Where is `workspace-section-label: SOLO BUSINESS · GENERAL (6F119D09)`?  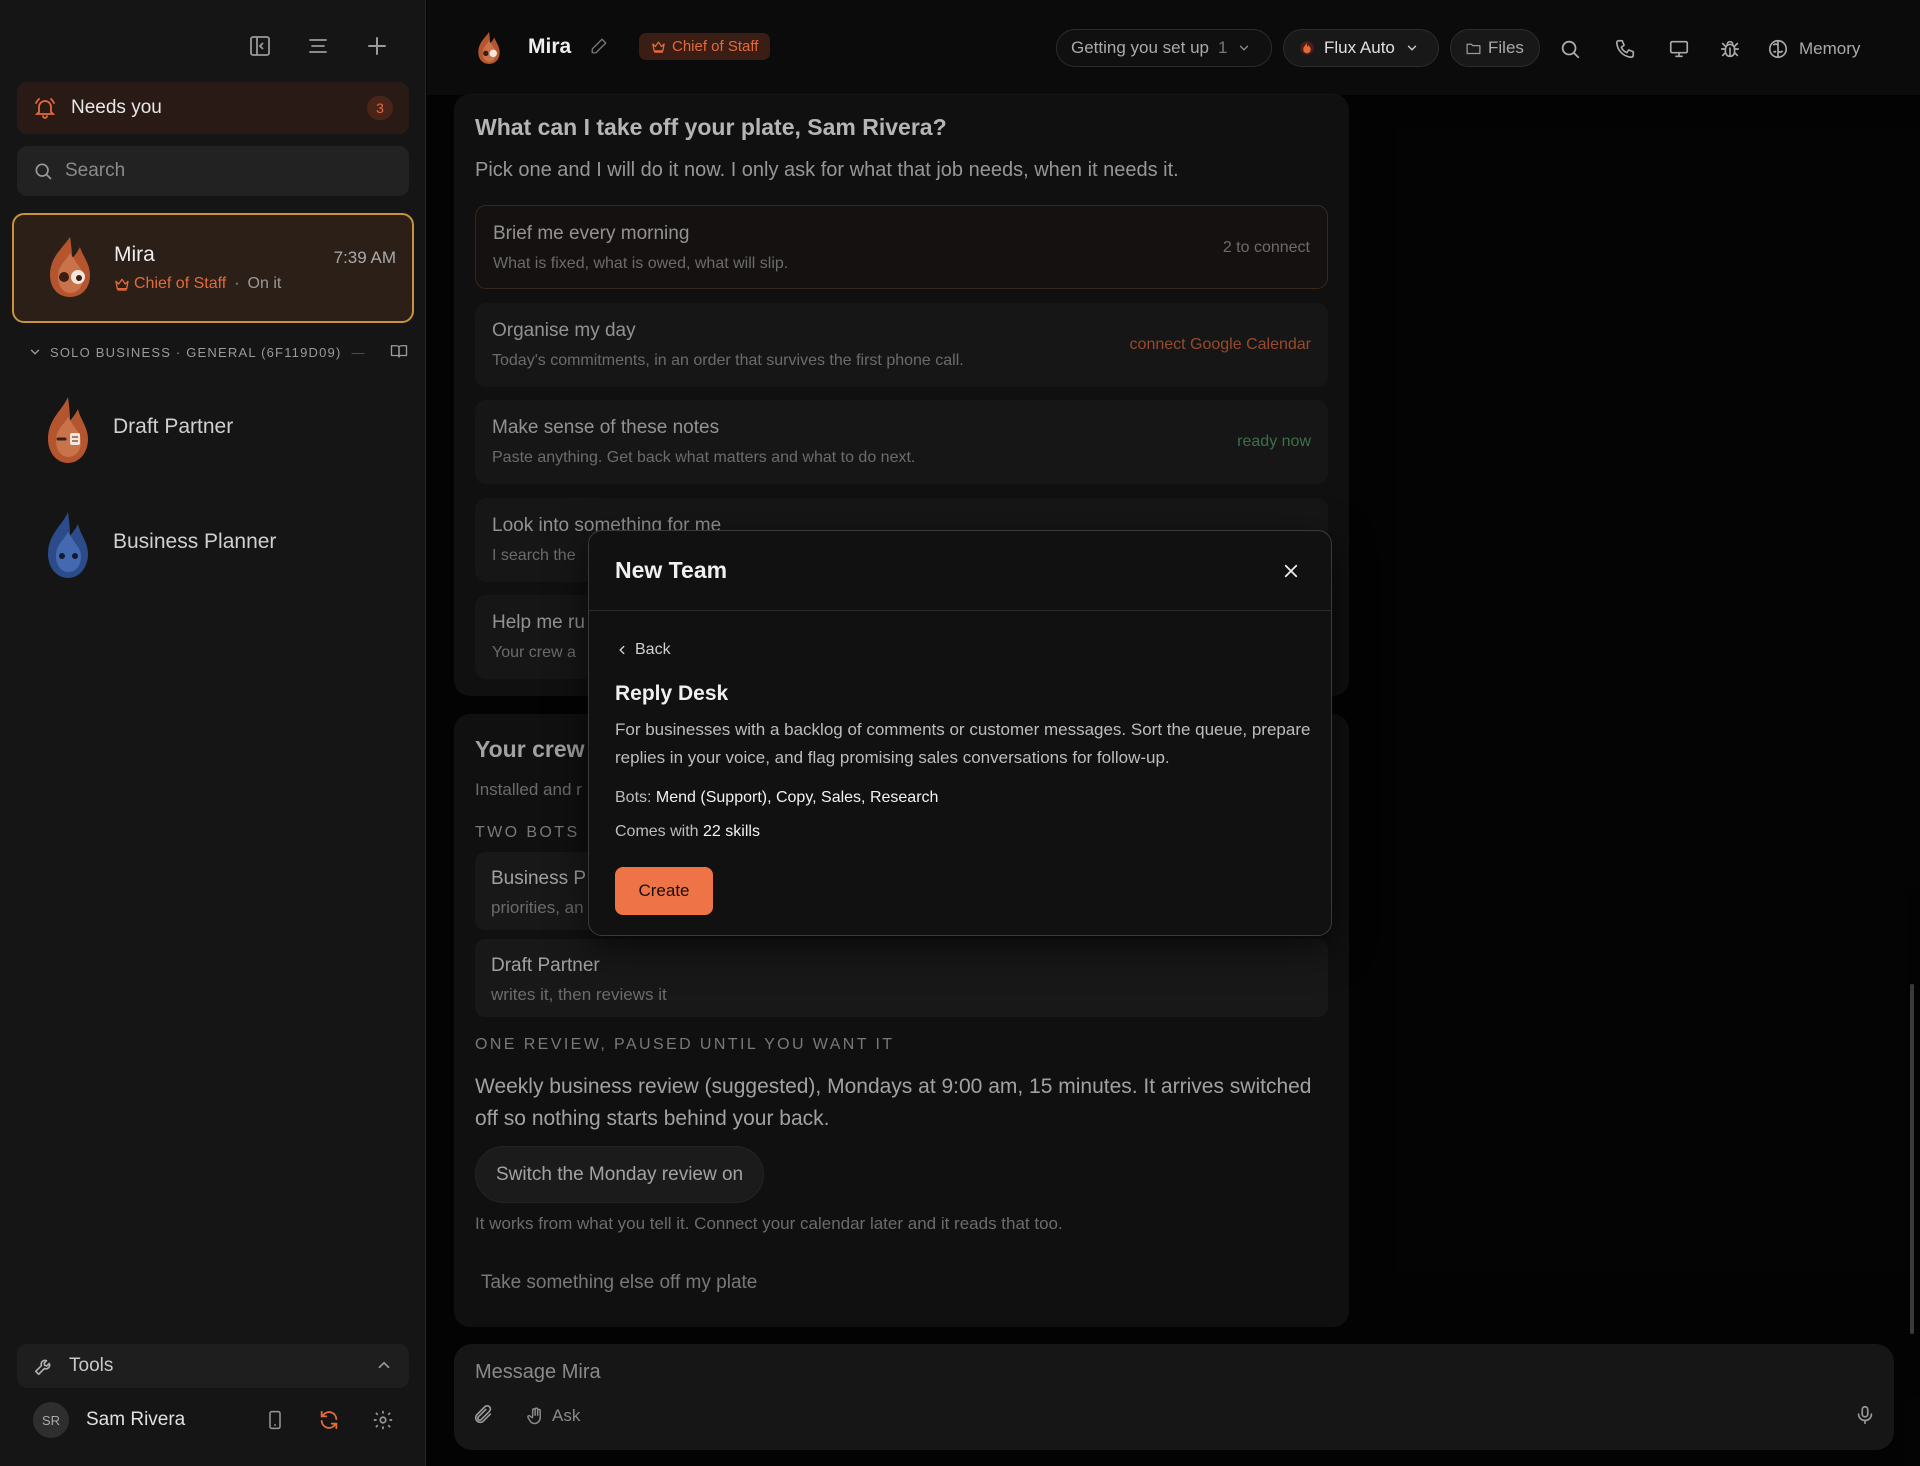
workspace-section-label: SOLO BUSINESS · GENERAL (6F119D09) is located at coordinates (196, 352).